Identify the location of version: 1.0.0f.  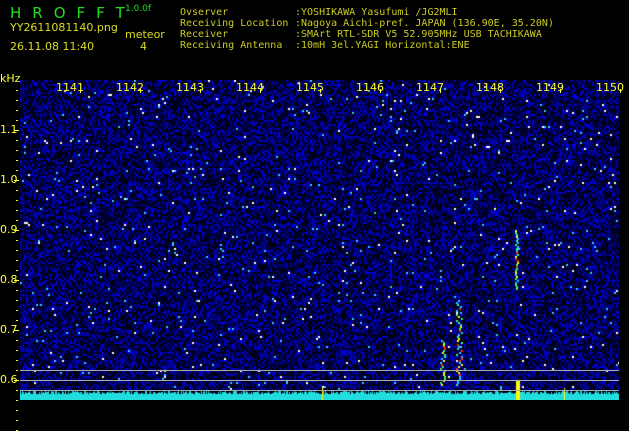
(138, 9).